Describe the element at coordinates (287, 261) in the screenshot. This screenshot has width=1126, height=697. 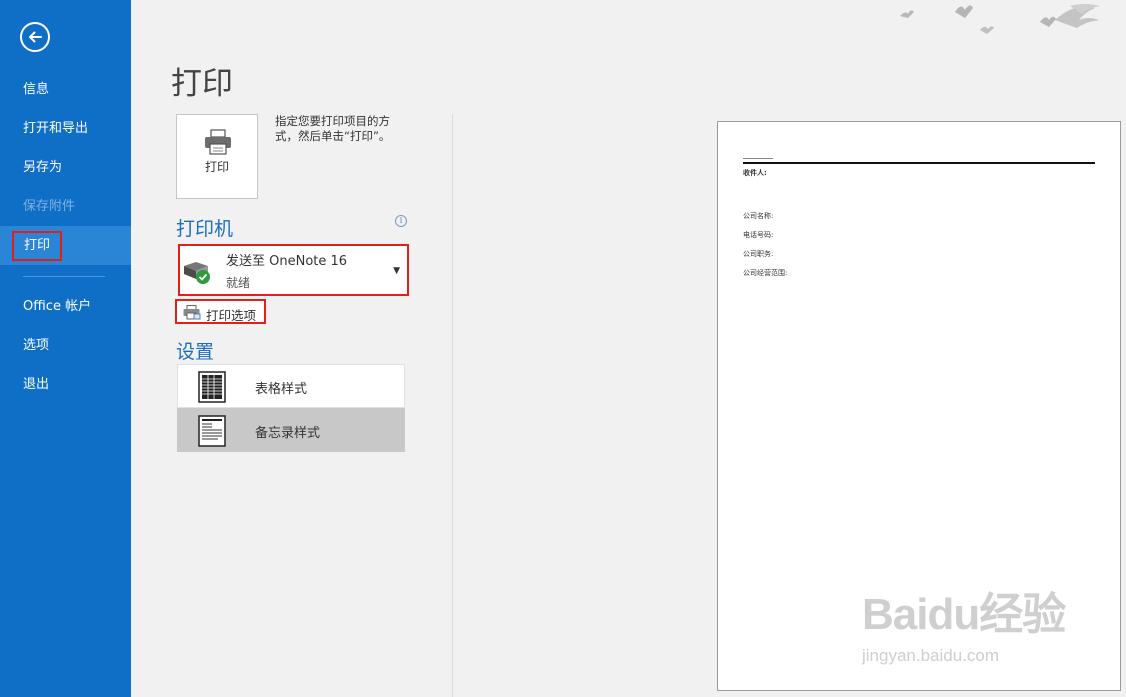
I see `printer-name: 发送至 OneNote 16` at that location.